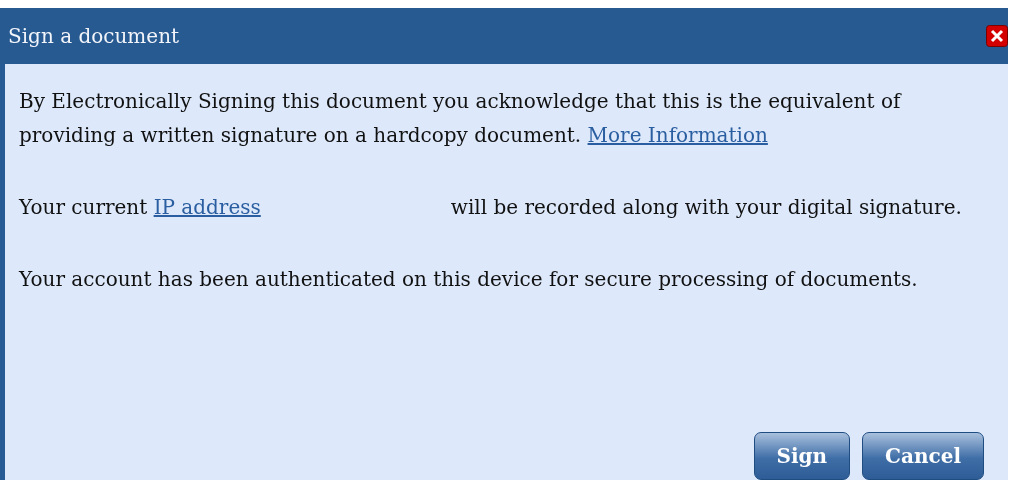 This screenshot has width=1014, height=488. What do you see at coordinates (491, 207) in the screenshot?
I see `paragraph: Your current IP address will be recorded along with your digital signature.` at bounding box center [491, 207].